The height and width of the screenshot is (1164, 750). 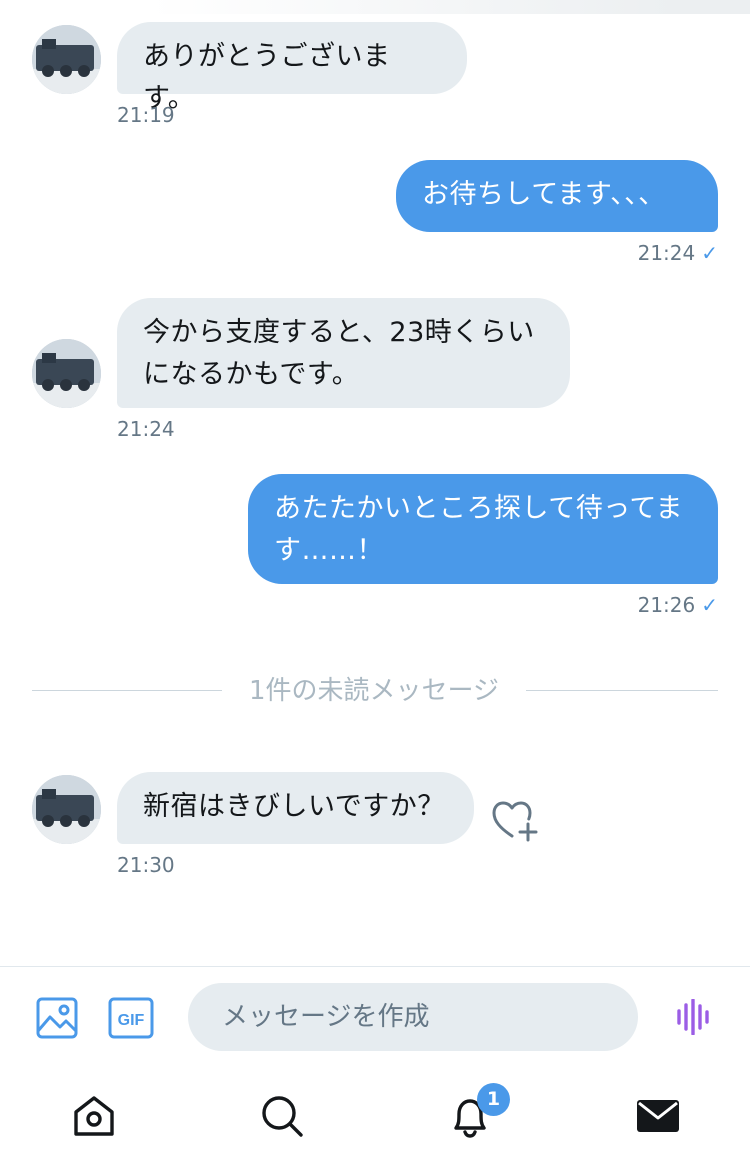 What do you see at coordinates (282, 1116) in the screenshot?
I see `search-icon` at bounding box center [282, 1116].